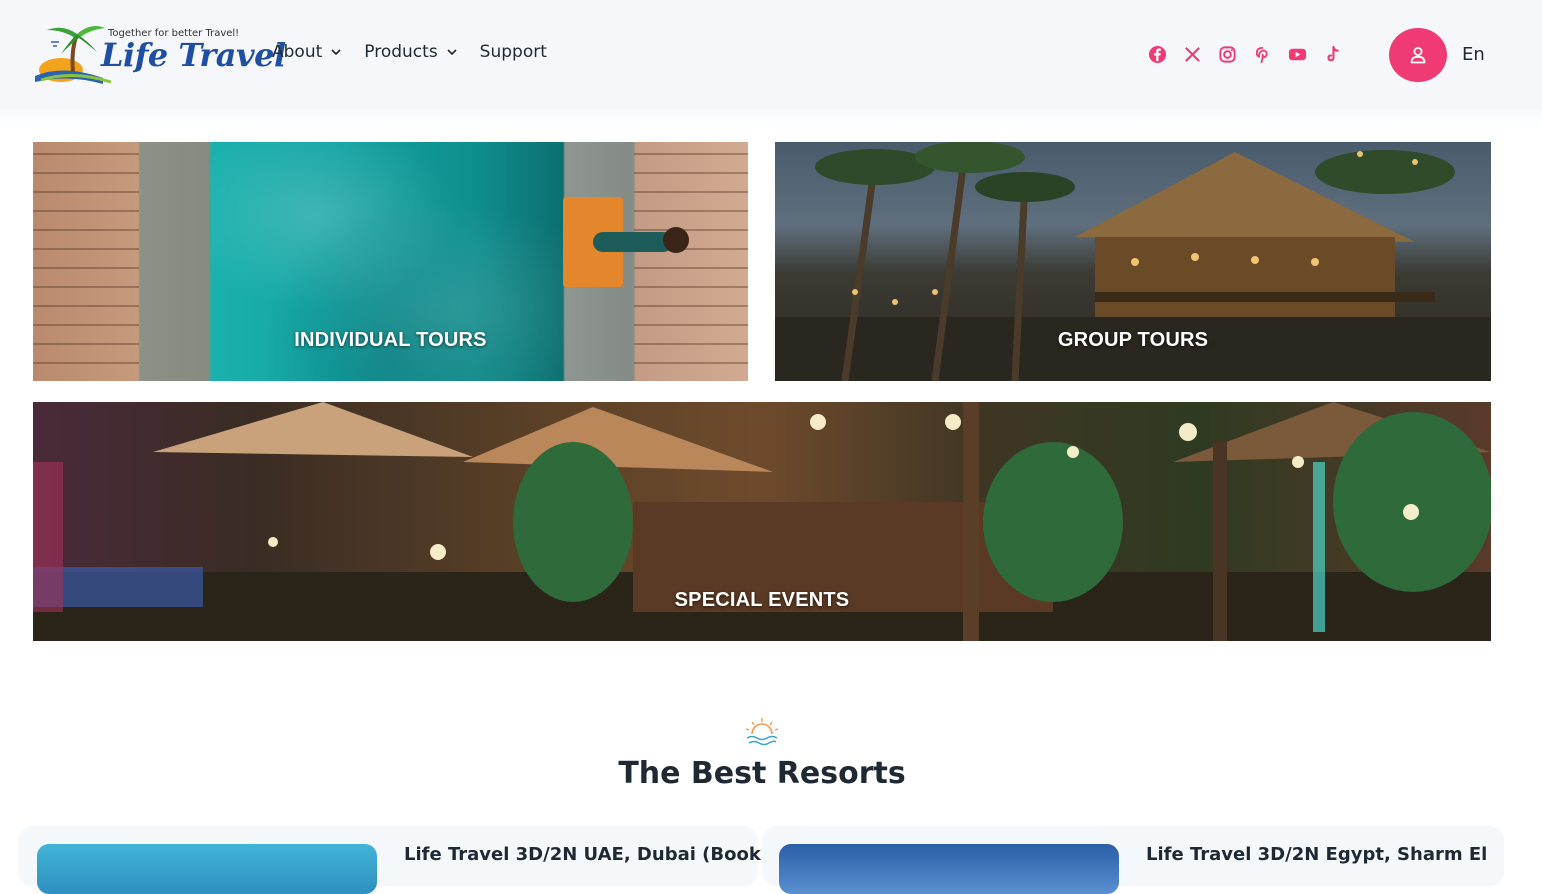 Image resolution: width=1542 pixels, height=894 pixels. I want to click on x-icon, so click(1192, 54).